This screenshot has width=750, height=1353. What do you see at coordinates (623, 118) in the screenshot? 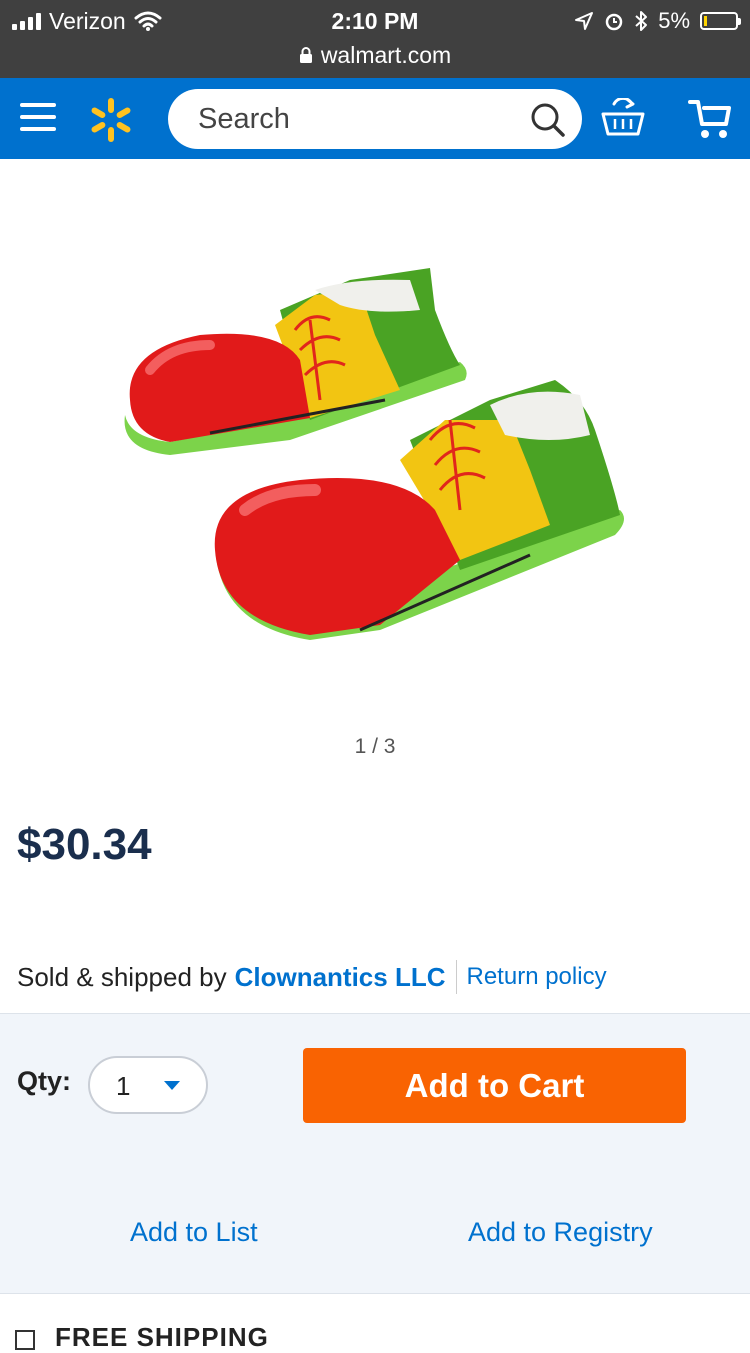
I see `reorder-basket-icon` at bounding box center [623, 118].